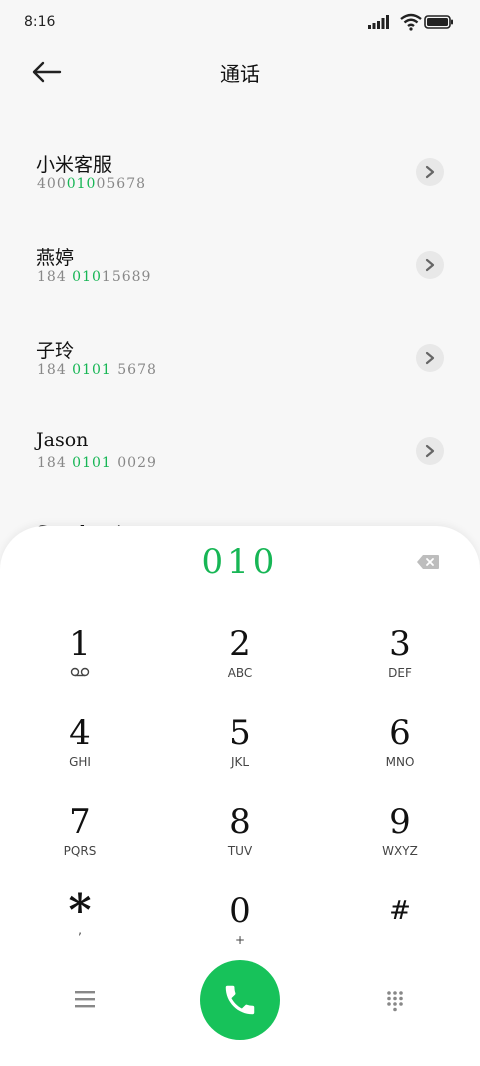 The height and width of the screenshot is (1066, 480). Describe the element at coordinates (80, 755) in the screenshot. I see `key-4: 4 GHI` at that location.